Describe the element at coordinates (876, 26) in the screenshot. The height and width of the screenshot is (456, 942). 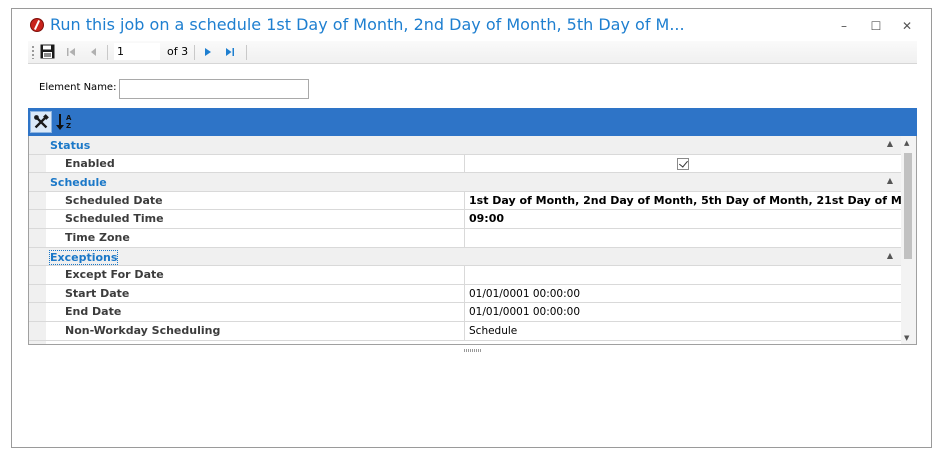
I see `maximize-button: ☐` at that location.